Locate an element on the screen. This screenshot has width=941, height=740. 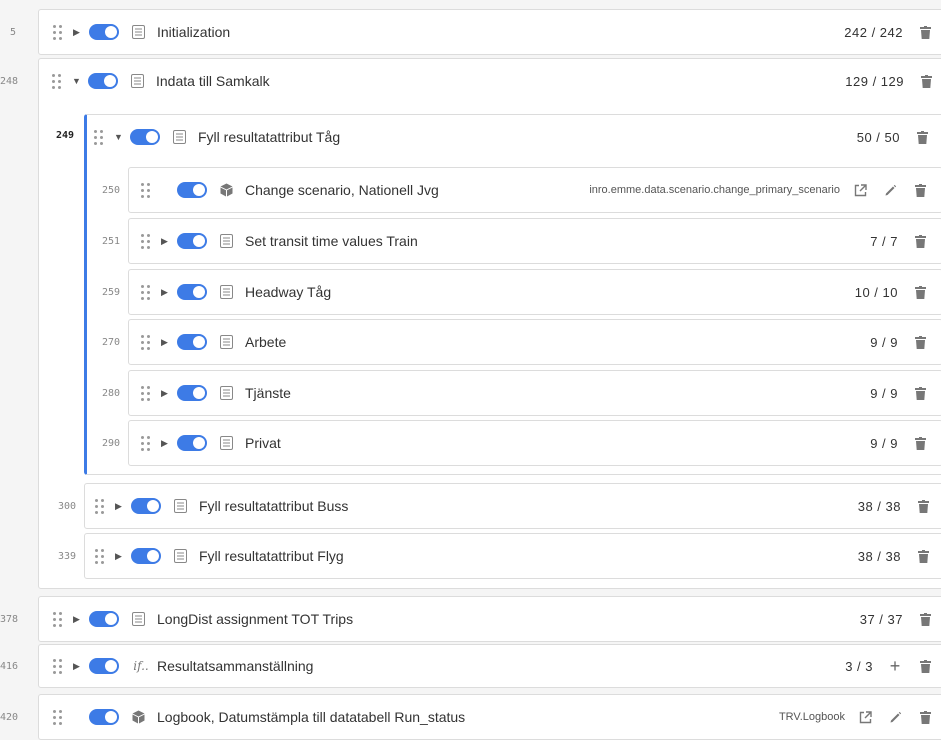
line-number: 251 is located at coordinates (110, 241).